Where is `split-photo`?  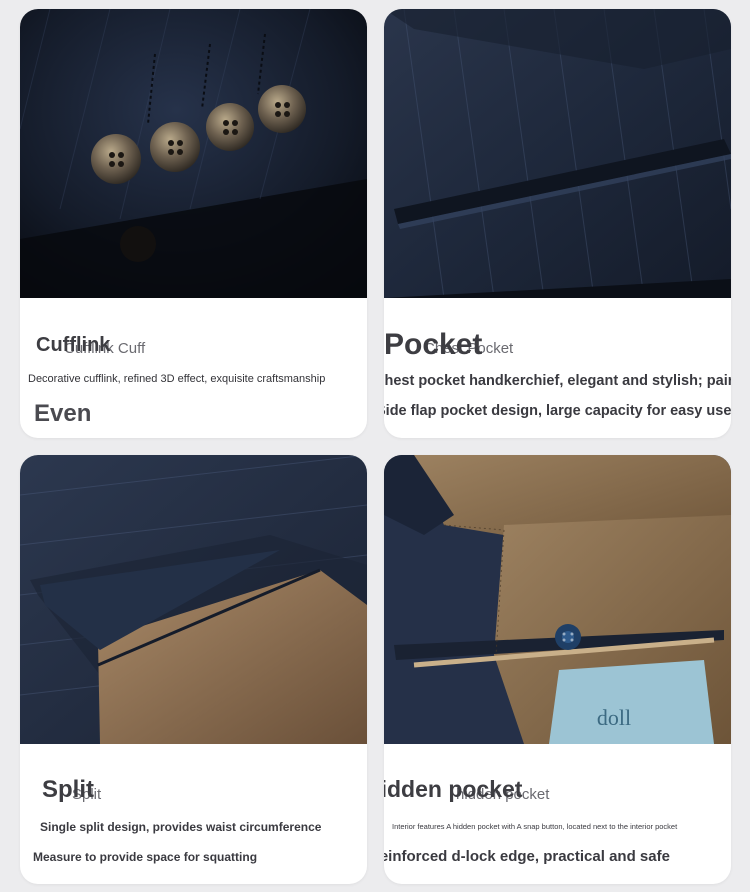
split-photo is located at coordinates (193, 599).